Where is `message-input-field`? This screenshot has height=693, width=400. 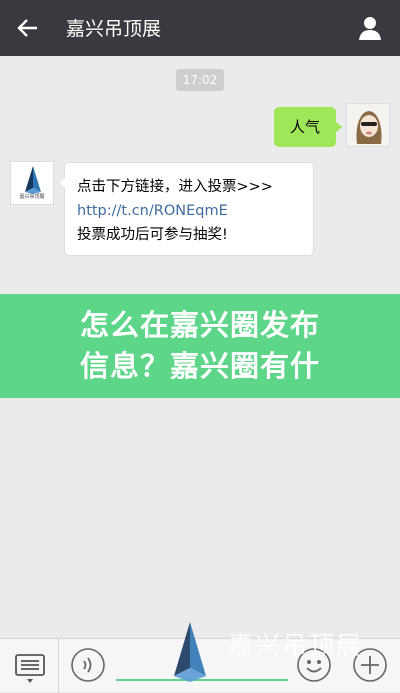 message-input-field is located at coordinates (202, 680).